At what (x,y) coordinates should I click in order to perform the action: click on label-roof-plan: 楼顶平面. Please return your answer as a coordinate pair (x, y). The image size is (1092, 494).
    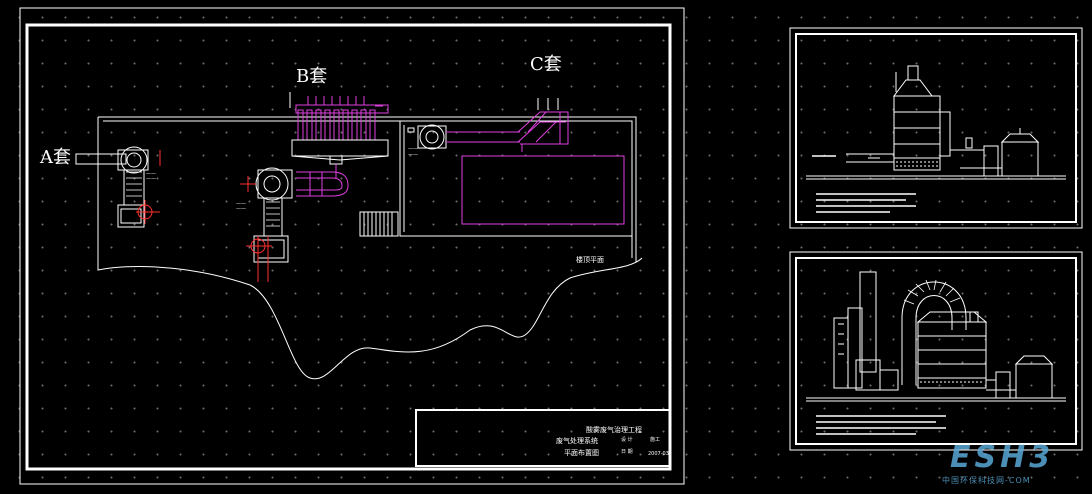
    Looking at the image, I should click on (590, 259).